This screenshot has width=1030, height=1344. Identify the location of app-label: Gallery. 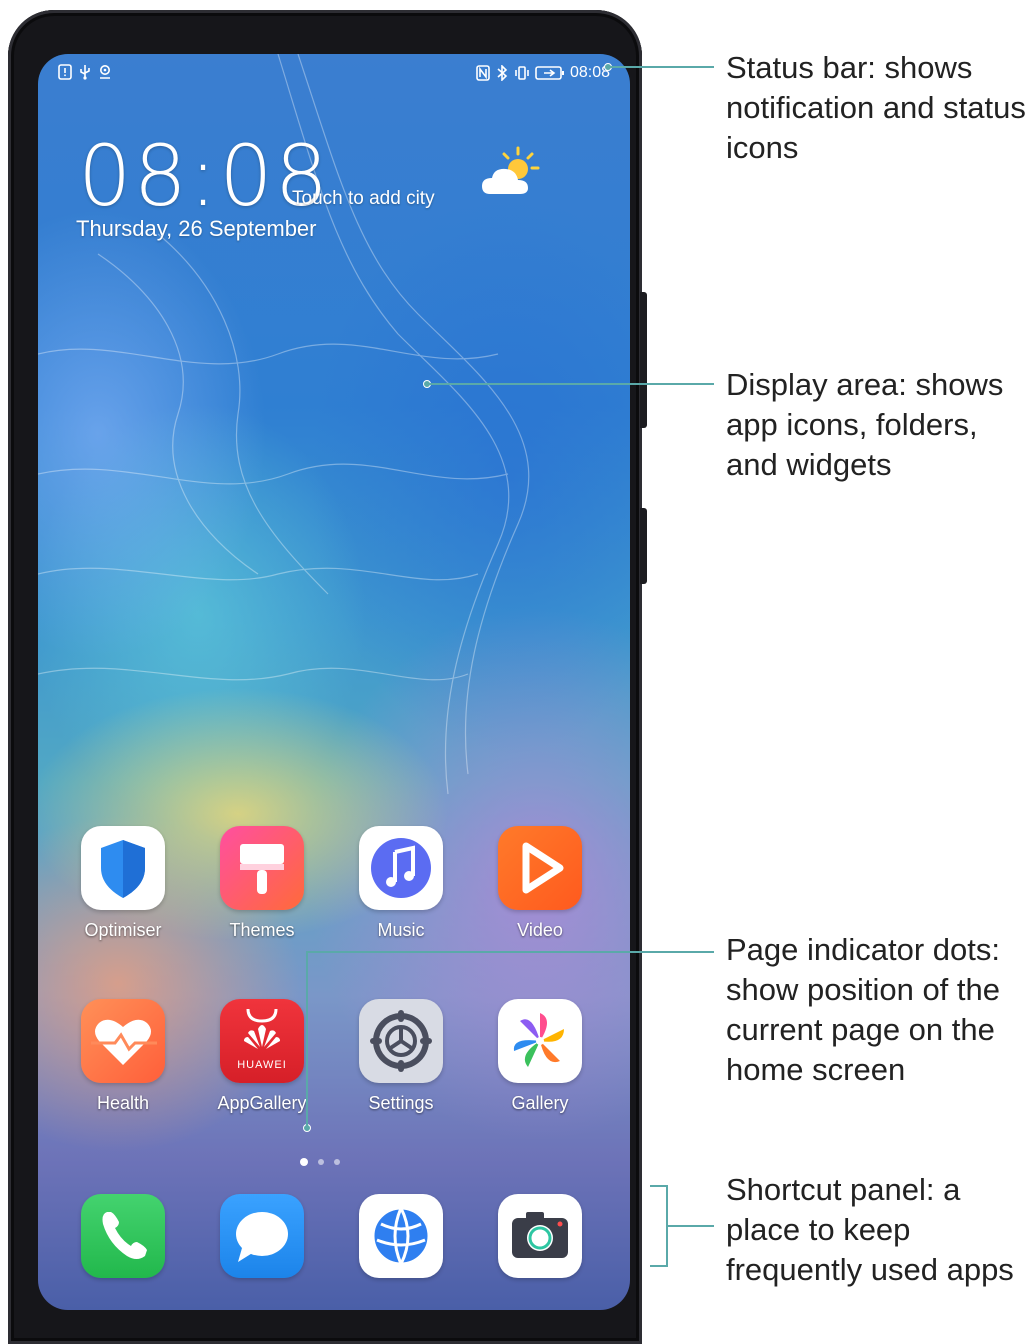
(540, 1103).